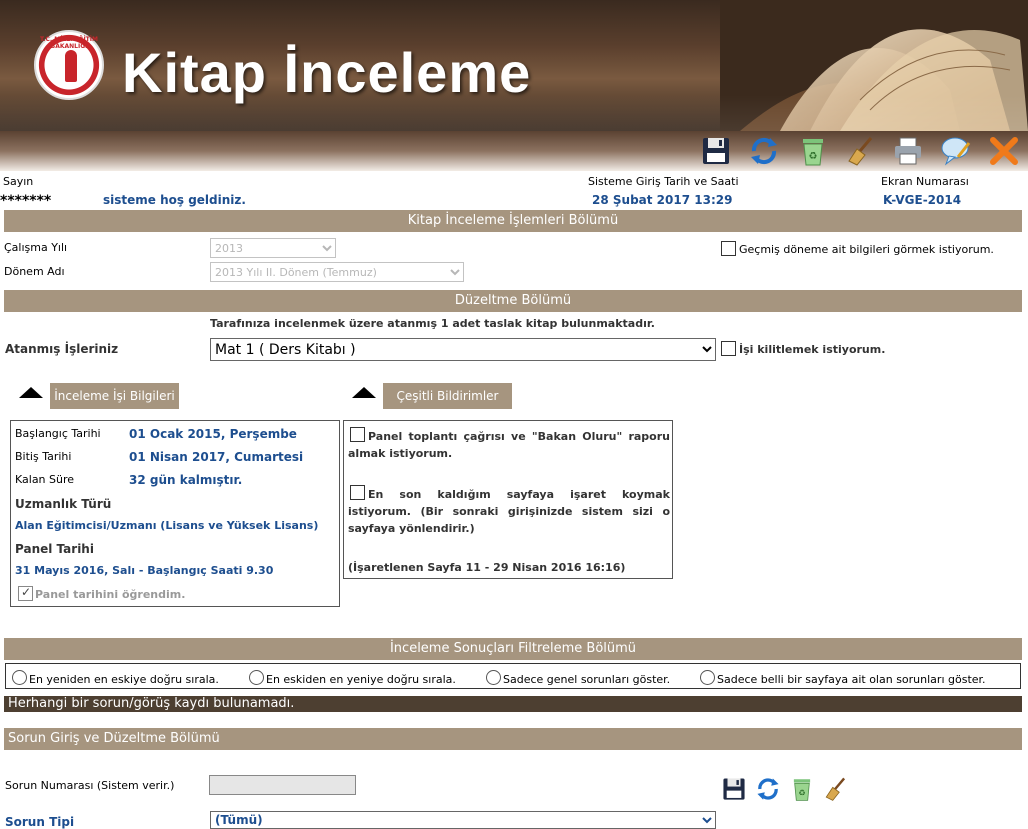 This screenshot has height=829, width=1028. I want to click on term-select: 2013 Yılı II. Dönem (Temmuz), so click(337, 272).